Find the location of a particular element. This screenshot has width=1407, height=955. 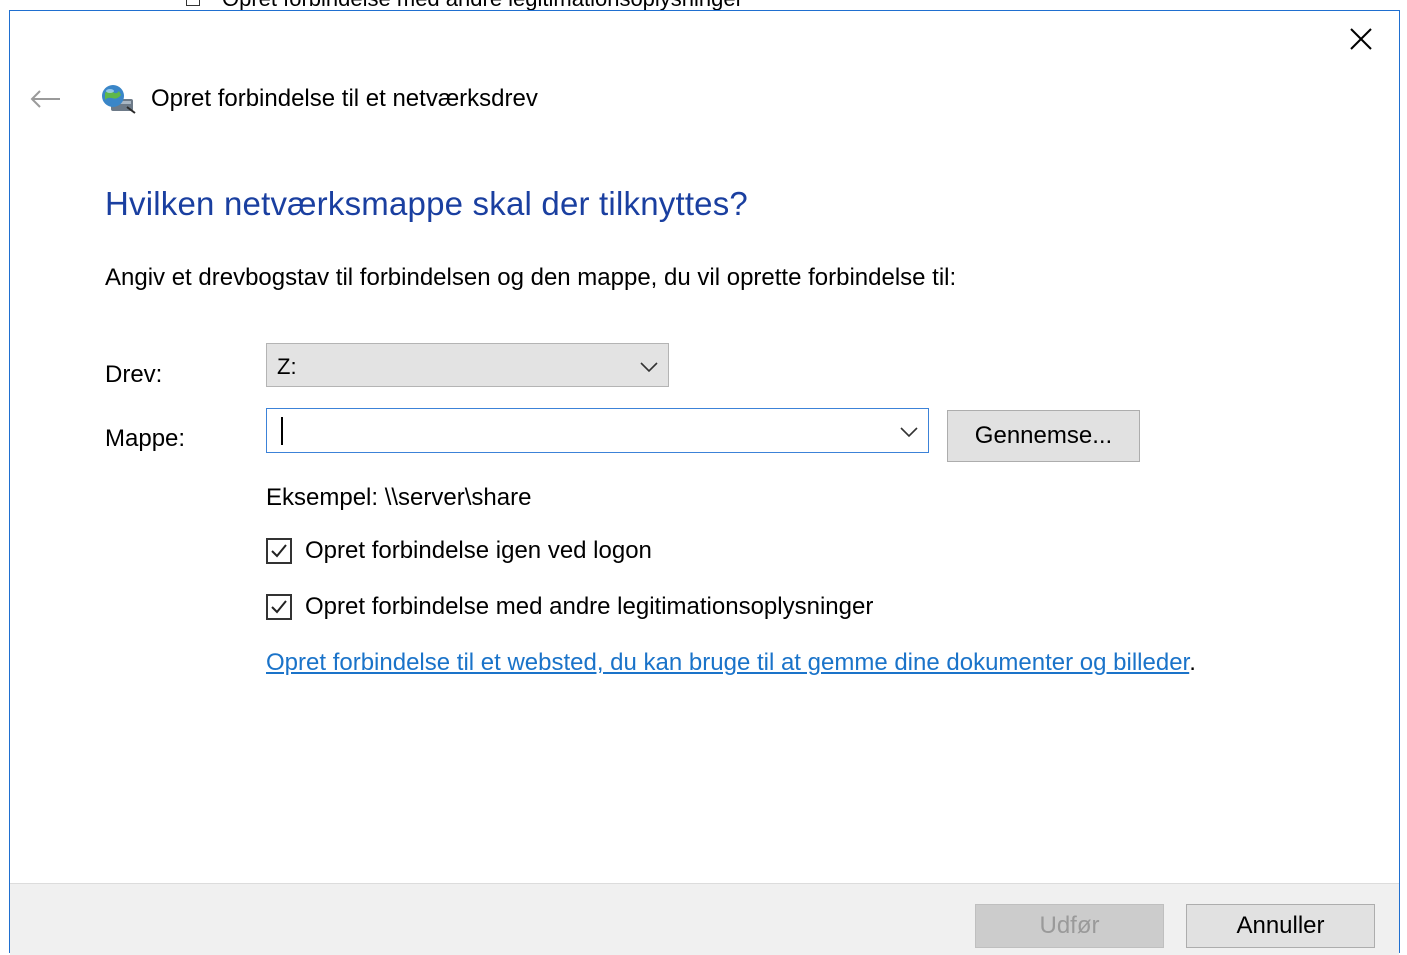

network-drive-icon is located at coordinates (117, 99).